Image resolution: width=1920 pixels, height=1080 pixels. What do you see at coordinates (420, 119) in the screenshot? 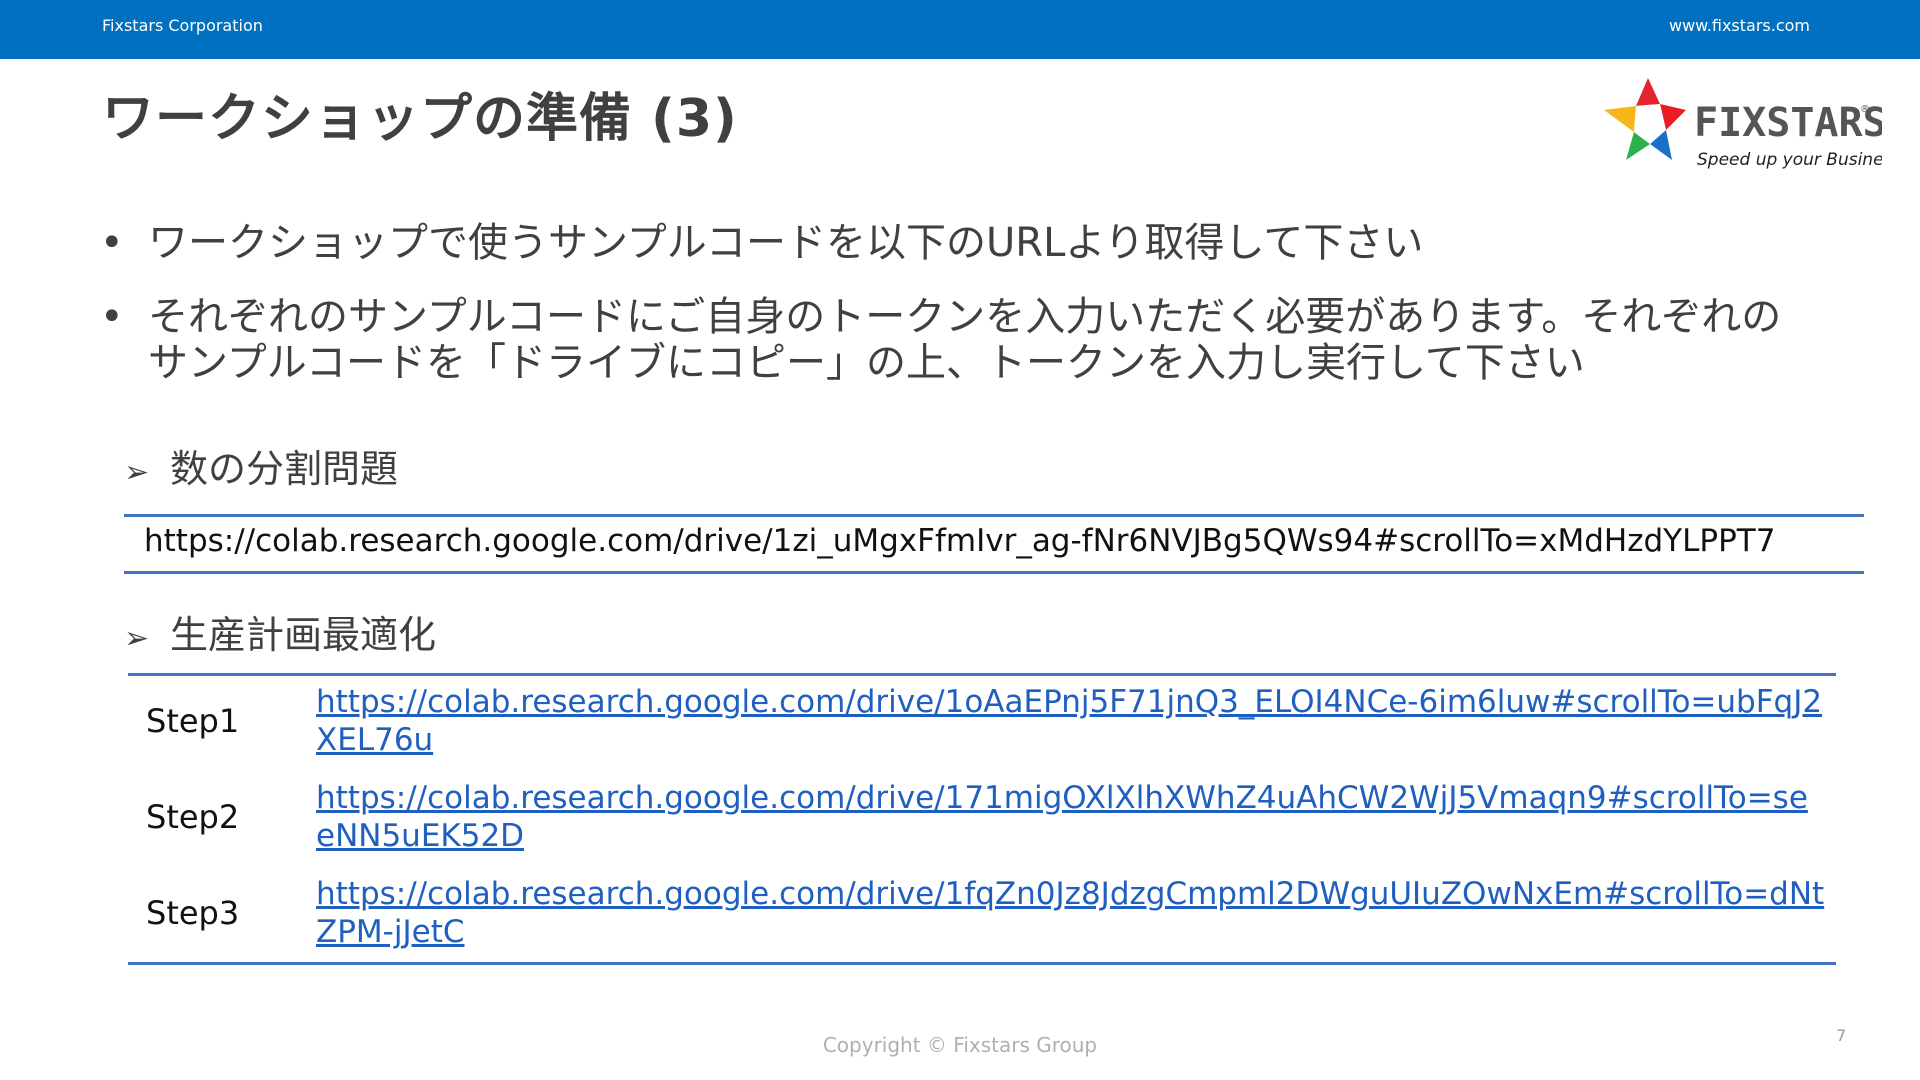
I see `slide-title: ワークショップの準備 (3)` at bounding box center [420, 119].